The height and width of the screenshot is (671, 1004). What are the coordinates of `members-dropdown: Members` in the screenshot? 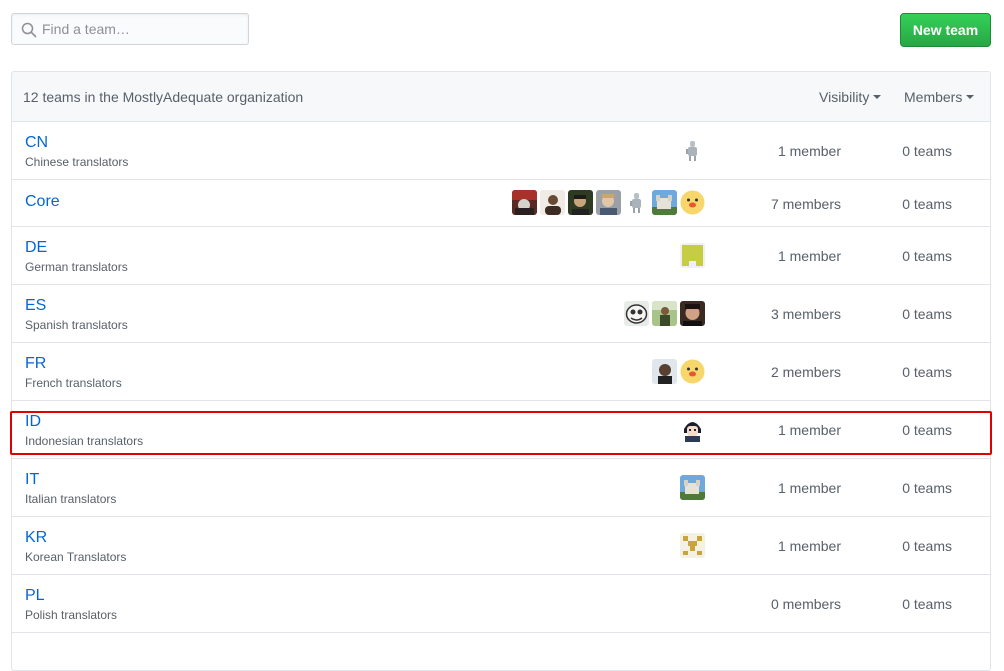 It's located at (939, 97).